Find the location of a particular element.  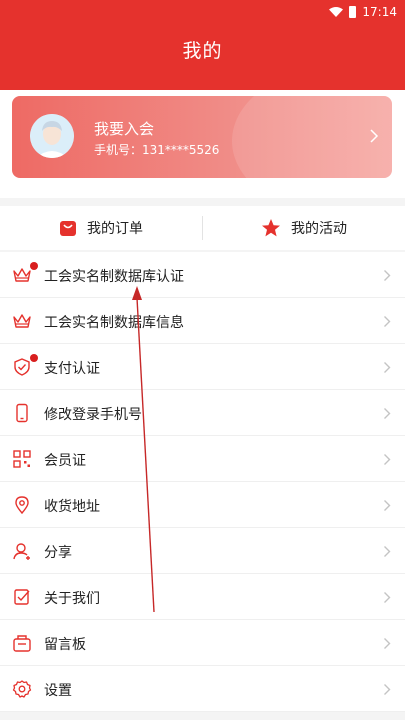

shortcut-tabs: 我的订单 我的活动 is located at coordinates (202, 228).